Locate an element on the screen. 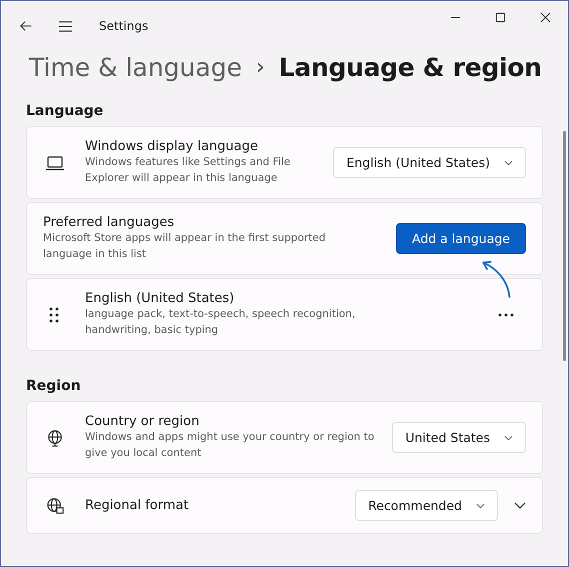 This screenshot has height=567, width=569. setting-title: Country or region is located at coordinates (142, 421).